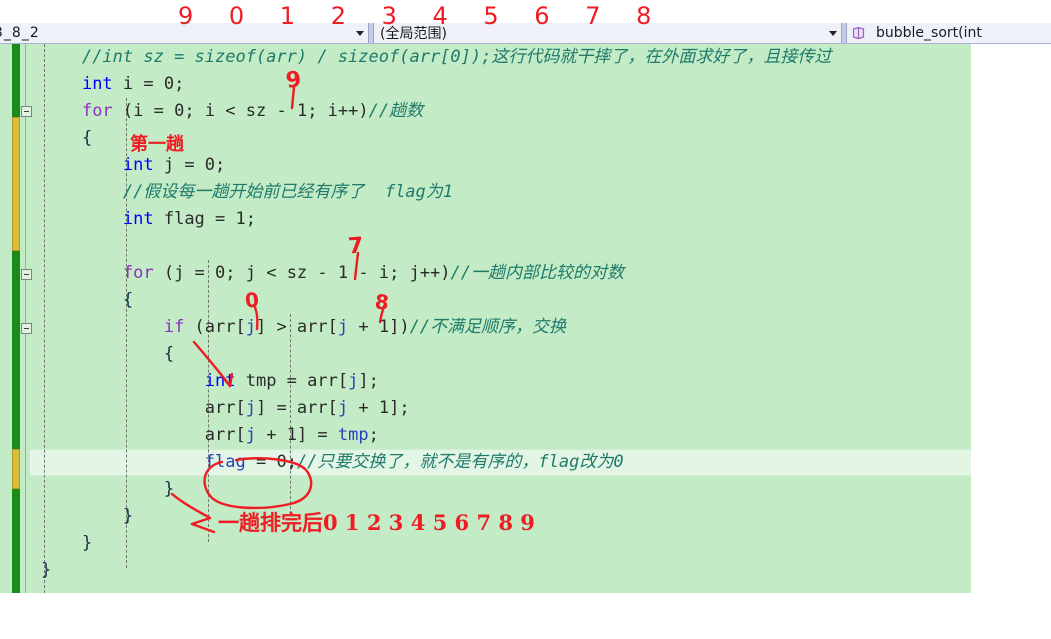 The image size is (1051, 639). What do you see at coordinates (288, 192) in the screenshot?
I see `code-token: //假设每一趟开始前已经有序了 flag为1` at bounding box center [288, 192].